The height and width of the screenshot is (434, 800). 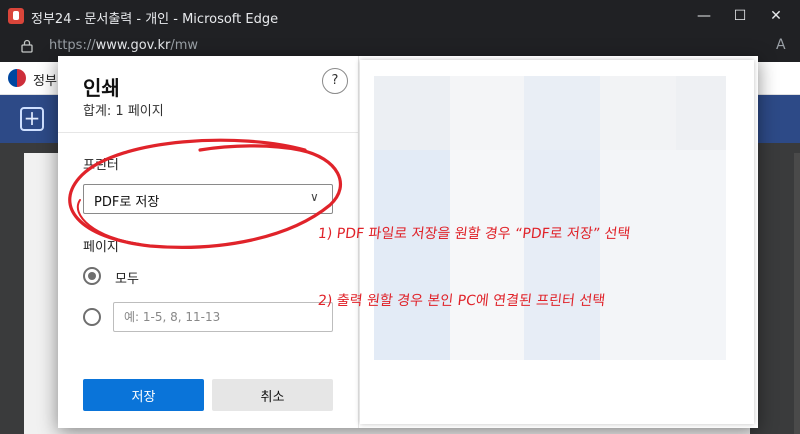 What do you see at coordinates (205, 193) in the screenshot?
I see `annotation-circle` at bounding box center [205, 193].